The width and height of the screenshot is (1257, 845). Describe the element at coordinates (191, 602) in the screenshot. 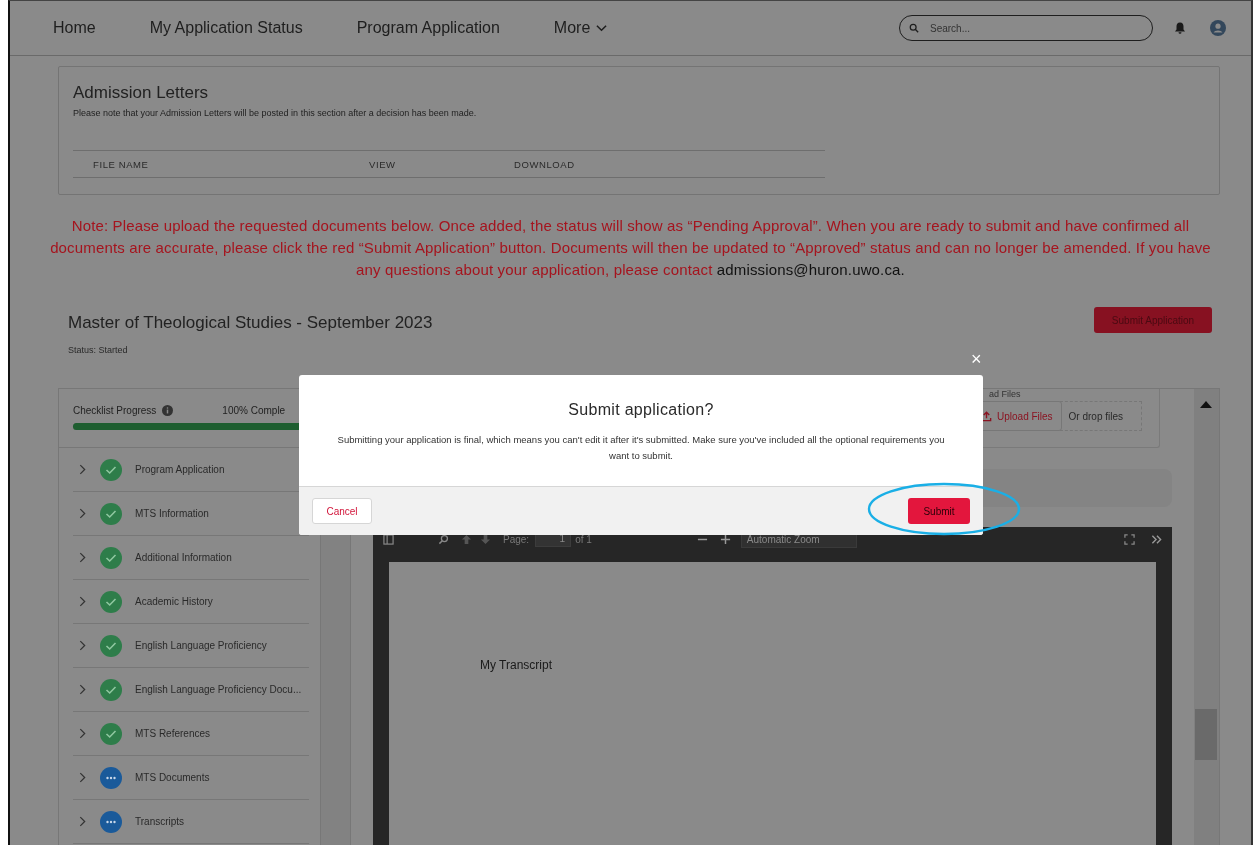

I see `checklist-item: Academic History` at that location.